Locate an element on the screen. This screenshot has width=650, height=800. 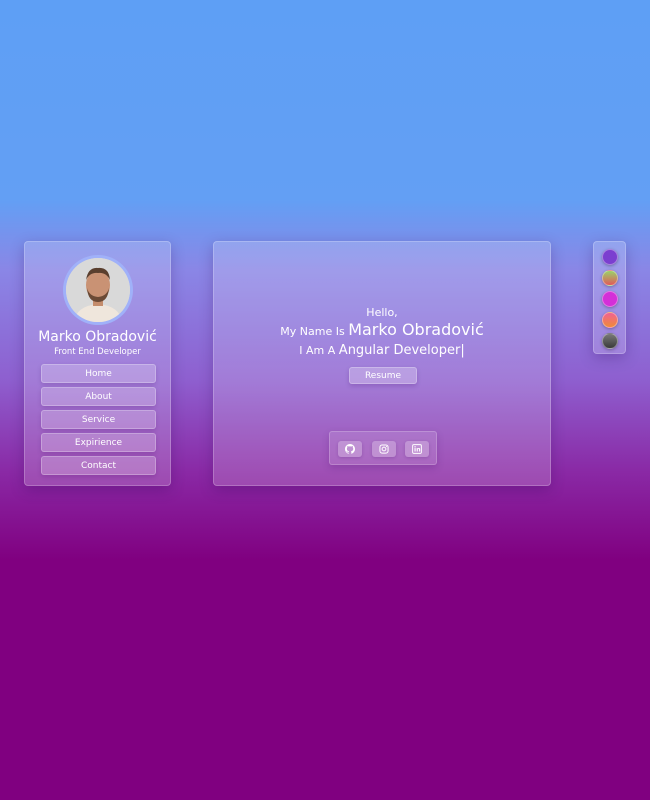
theme-swatch-magenta is located at coordinates (610, 299).